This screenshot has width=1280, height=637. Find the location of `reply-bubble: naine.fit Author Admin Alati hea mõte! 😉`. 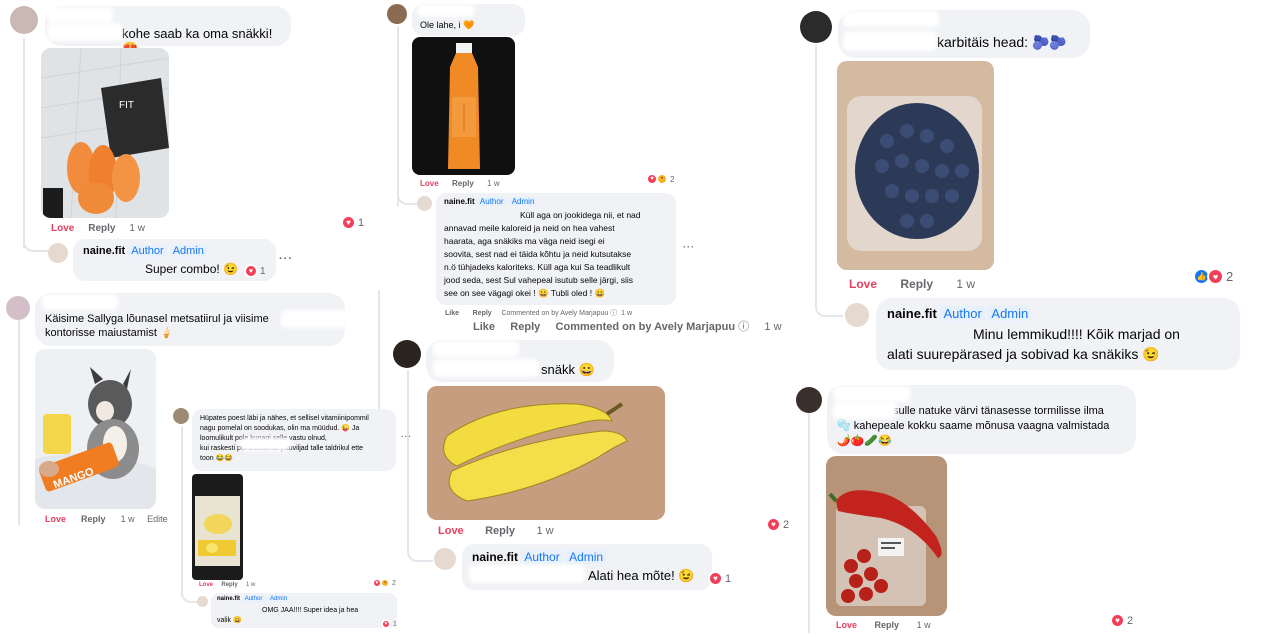

reply-bubble: naine.fit Author Admin Alati hea mõte! 😉 is located at coordinates (587, 567).